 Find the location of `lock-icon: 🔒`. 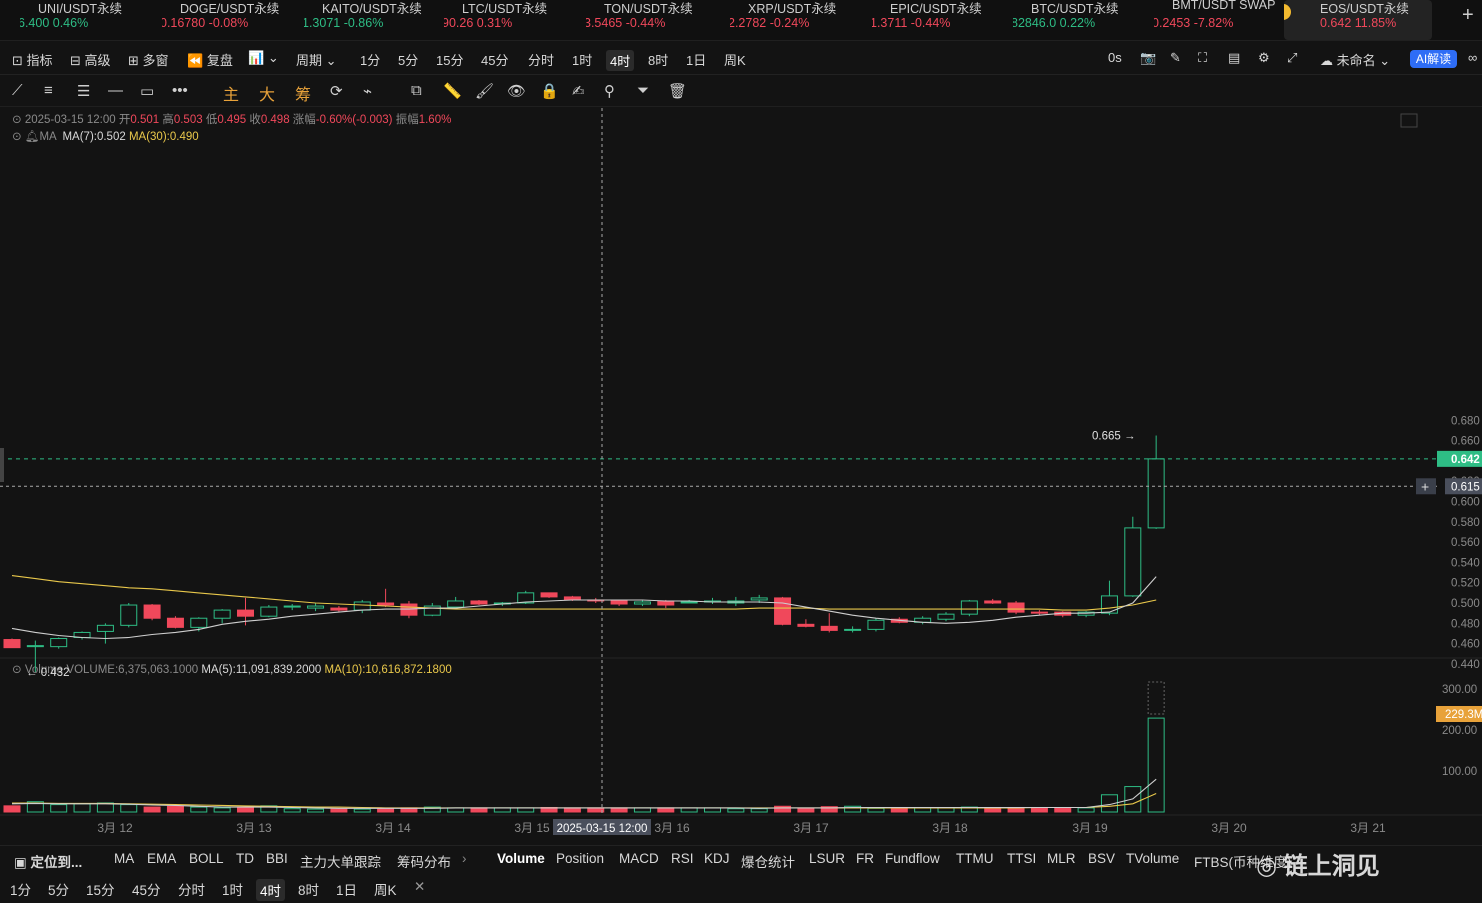

lock-icon: 🔒 is located at coordinates (549, 91).